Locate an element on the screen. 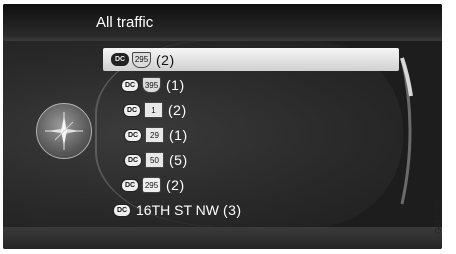 The width and height of the screenshot is (456, 254). bottom-bar is located at coordinates (222, 238).